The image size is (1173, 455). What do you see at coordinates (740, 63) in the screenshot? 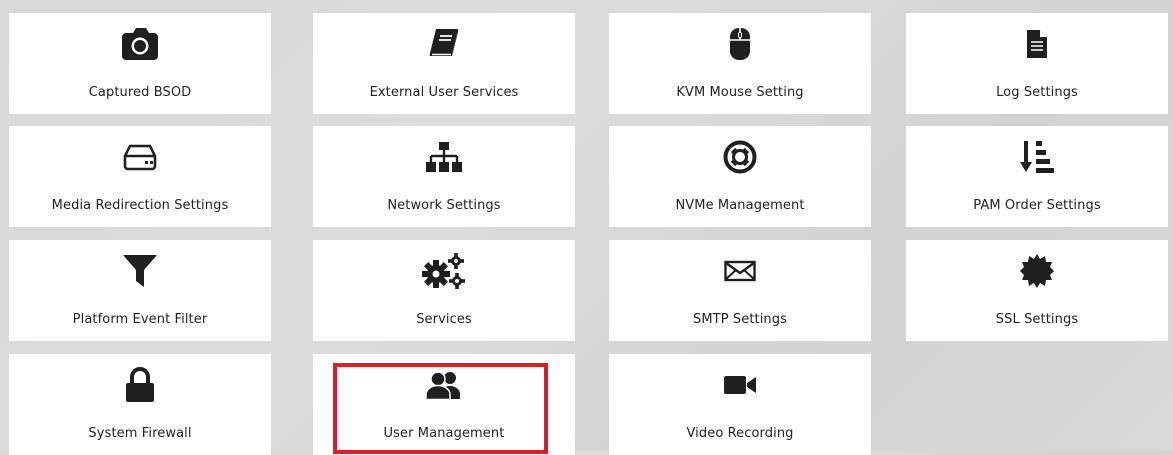
I see `tile-kvm-mouse-setting: KVM Mouse Setting` at bounding box center [740, 63].